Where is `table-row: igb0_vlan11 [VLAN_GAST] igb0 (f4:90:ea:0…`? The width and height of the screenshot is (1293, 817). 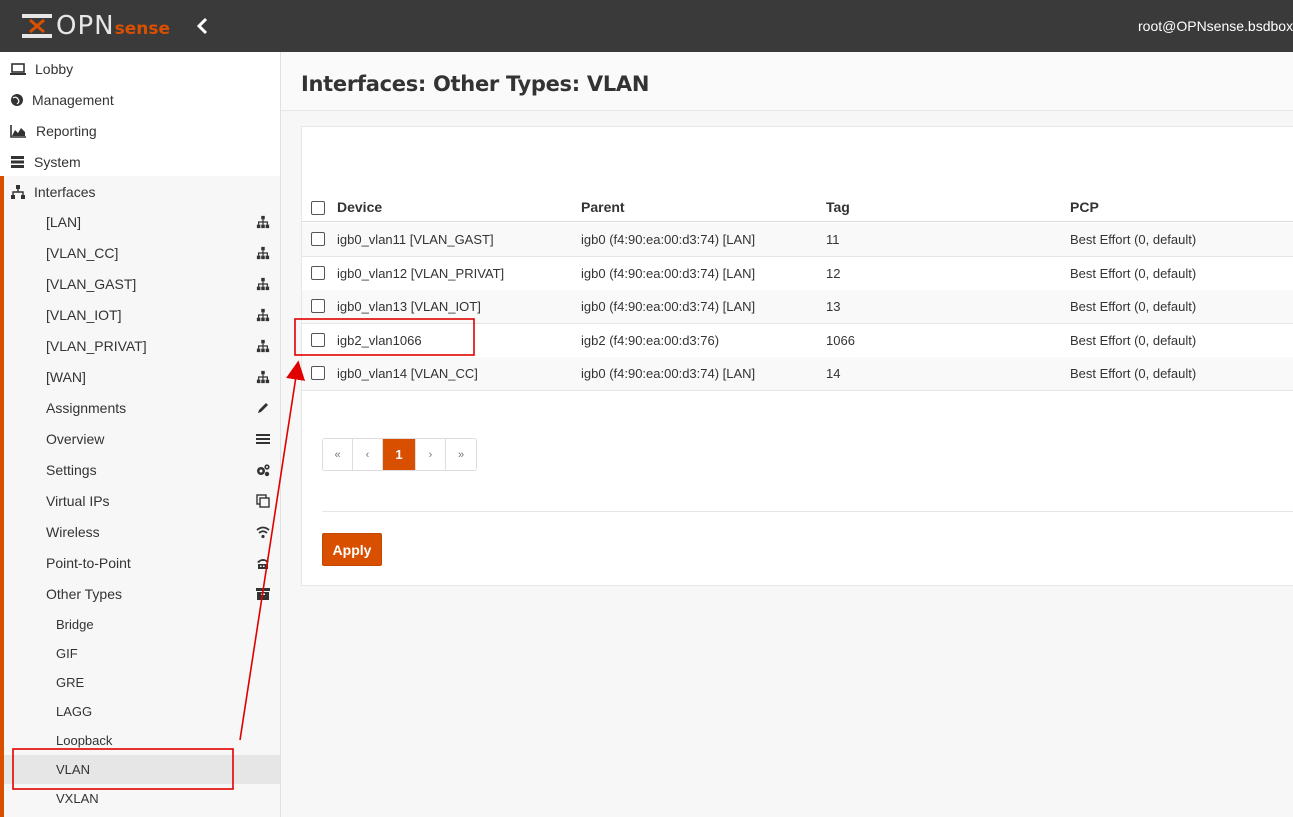 table-row: igb0_vlan11 [VLAN_GAST] igb0 (f4:90:ea:0… is located at coordinates (797, 240).